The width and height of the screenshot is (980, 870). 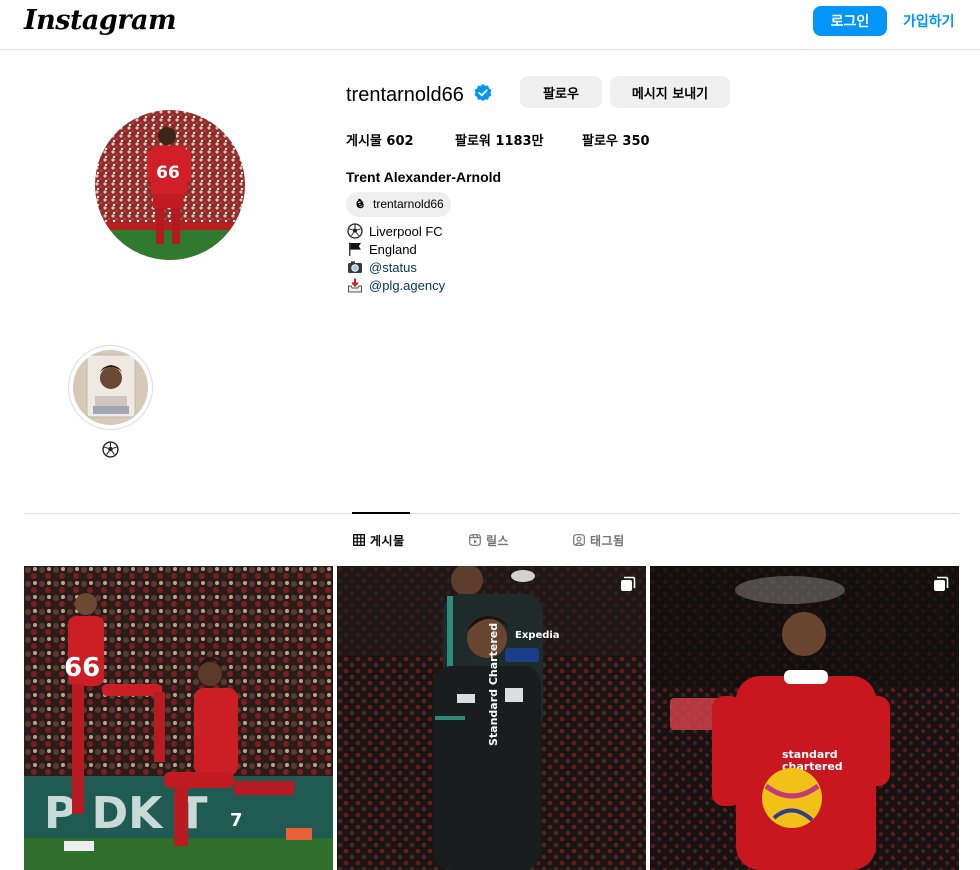 What do you see at coordinates (493, 684) in the screenshot?
I see `svg-text: Standard Chartered` at bounding box center [493, 684].